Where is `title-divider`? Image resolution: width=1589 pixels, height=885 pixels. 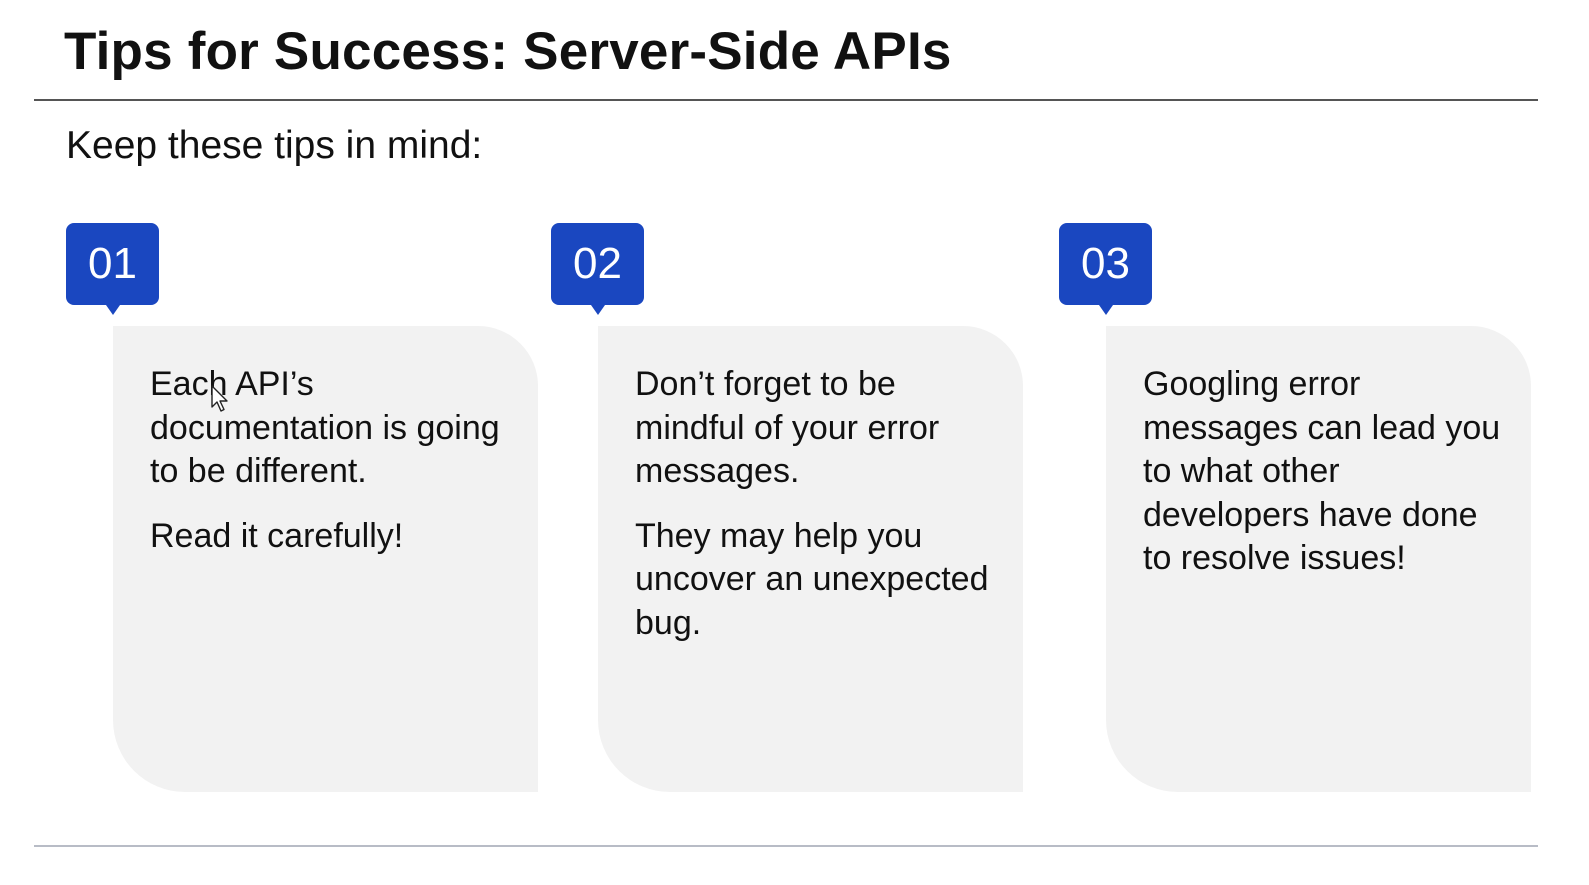 title-divider is located at coordinates (786, 100).